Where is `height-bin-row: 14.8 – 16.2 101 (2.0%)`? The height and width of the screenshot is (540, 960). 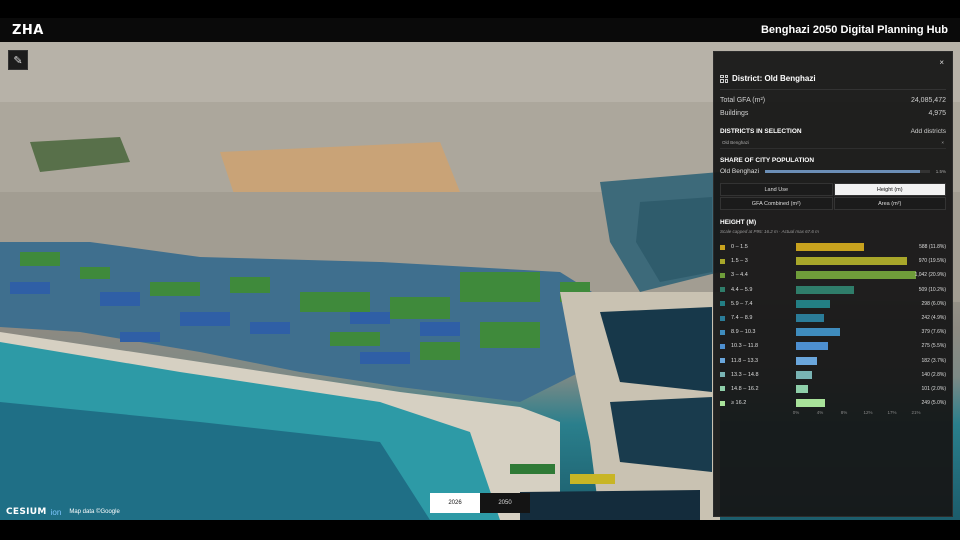
height-bin-row: 14.8 – 16.2 101 (2.0%) is located at coordinates (833, 389).